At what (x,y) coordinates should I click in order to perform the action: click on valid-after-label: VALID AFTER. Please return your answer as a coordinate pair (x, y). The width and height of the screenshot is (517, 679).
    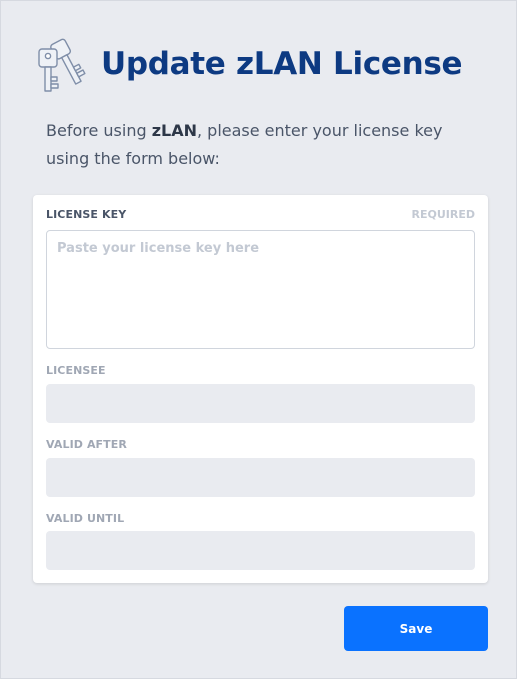
    Looking at the image, I should click on (86, 444).